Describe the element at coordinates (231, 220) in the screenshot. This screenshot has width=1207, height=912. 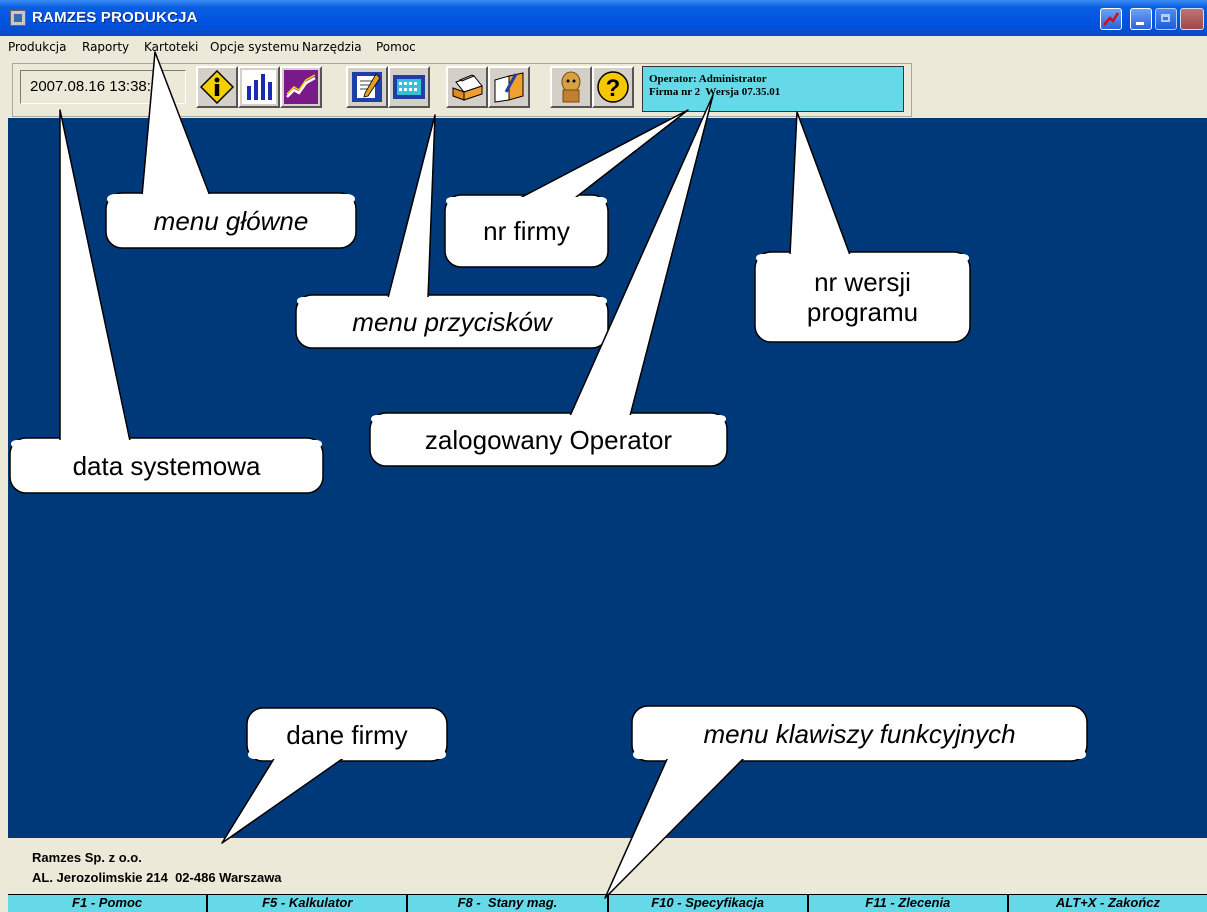
I see `callout-menu-glowne: menu główne` at that location.